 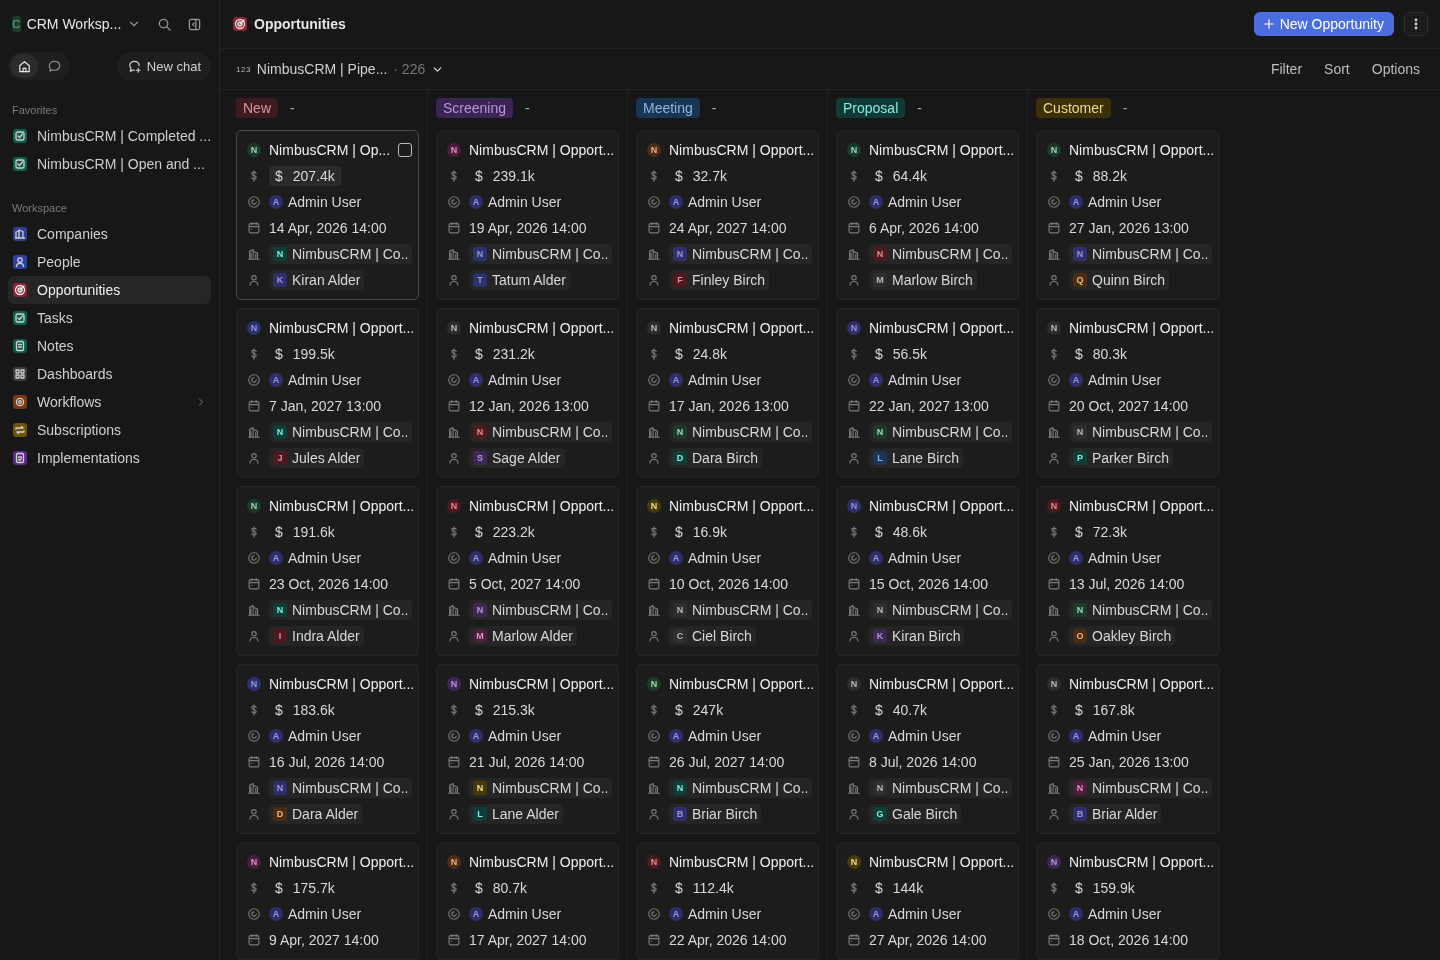 I want to click on amount-value: $ 159.9k, so click(x=1105, y=888).